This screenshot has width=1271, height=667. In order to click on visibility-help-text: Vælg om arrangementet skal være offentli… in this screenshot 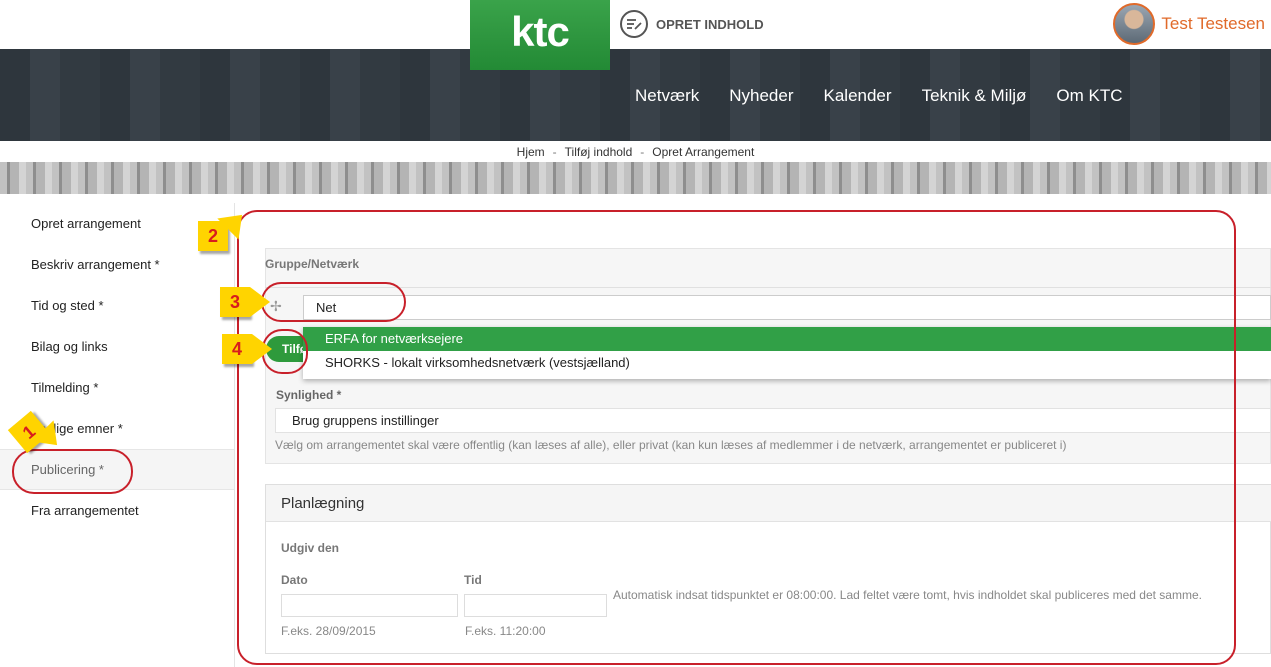, I will do `click(671, 445)`.